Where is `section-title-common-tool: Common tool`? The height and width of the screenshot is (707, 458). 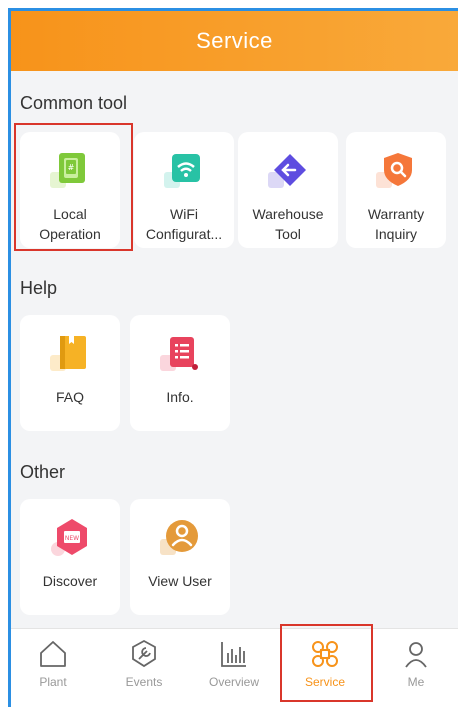 section-title-common-tool: Common tool is located at coordinates (74, 103).